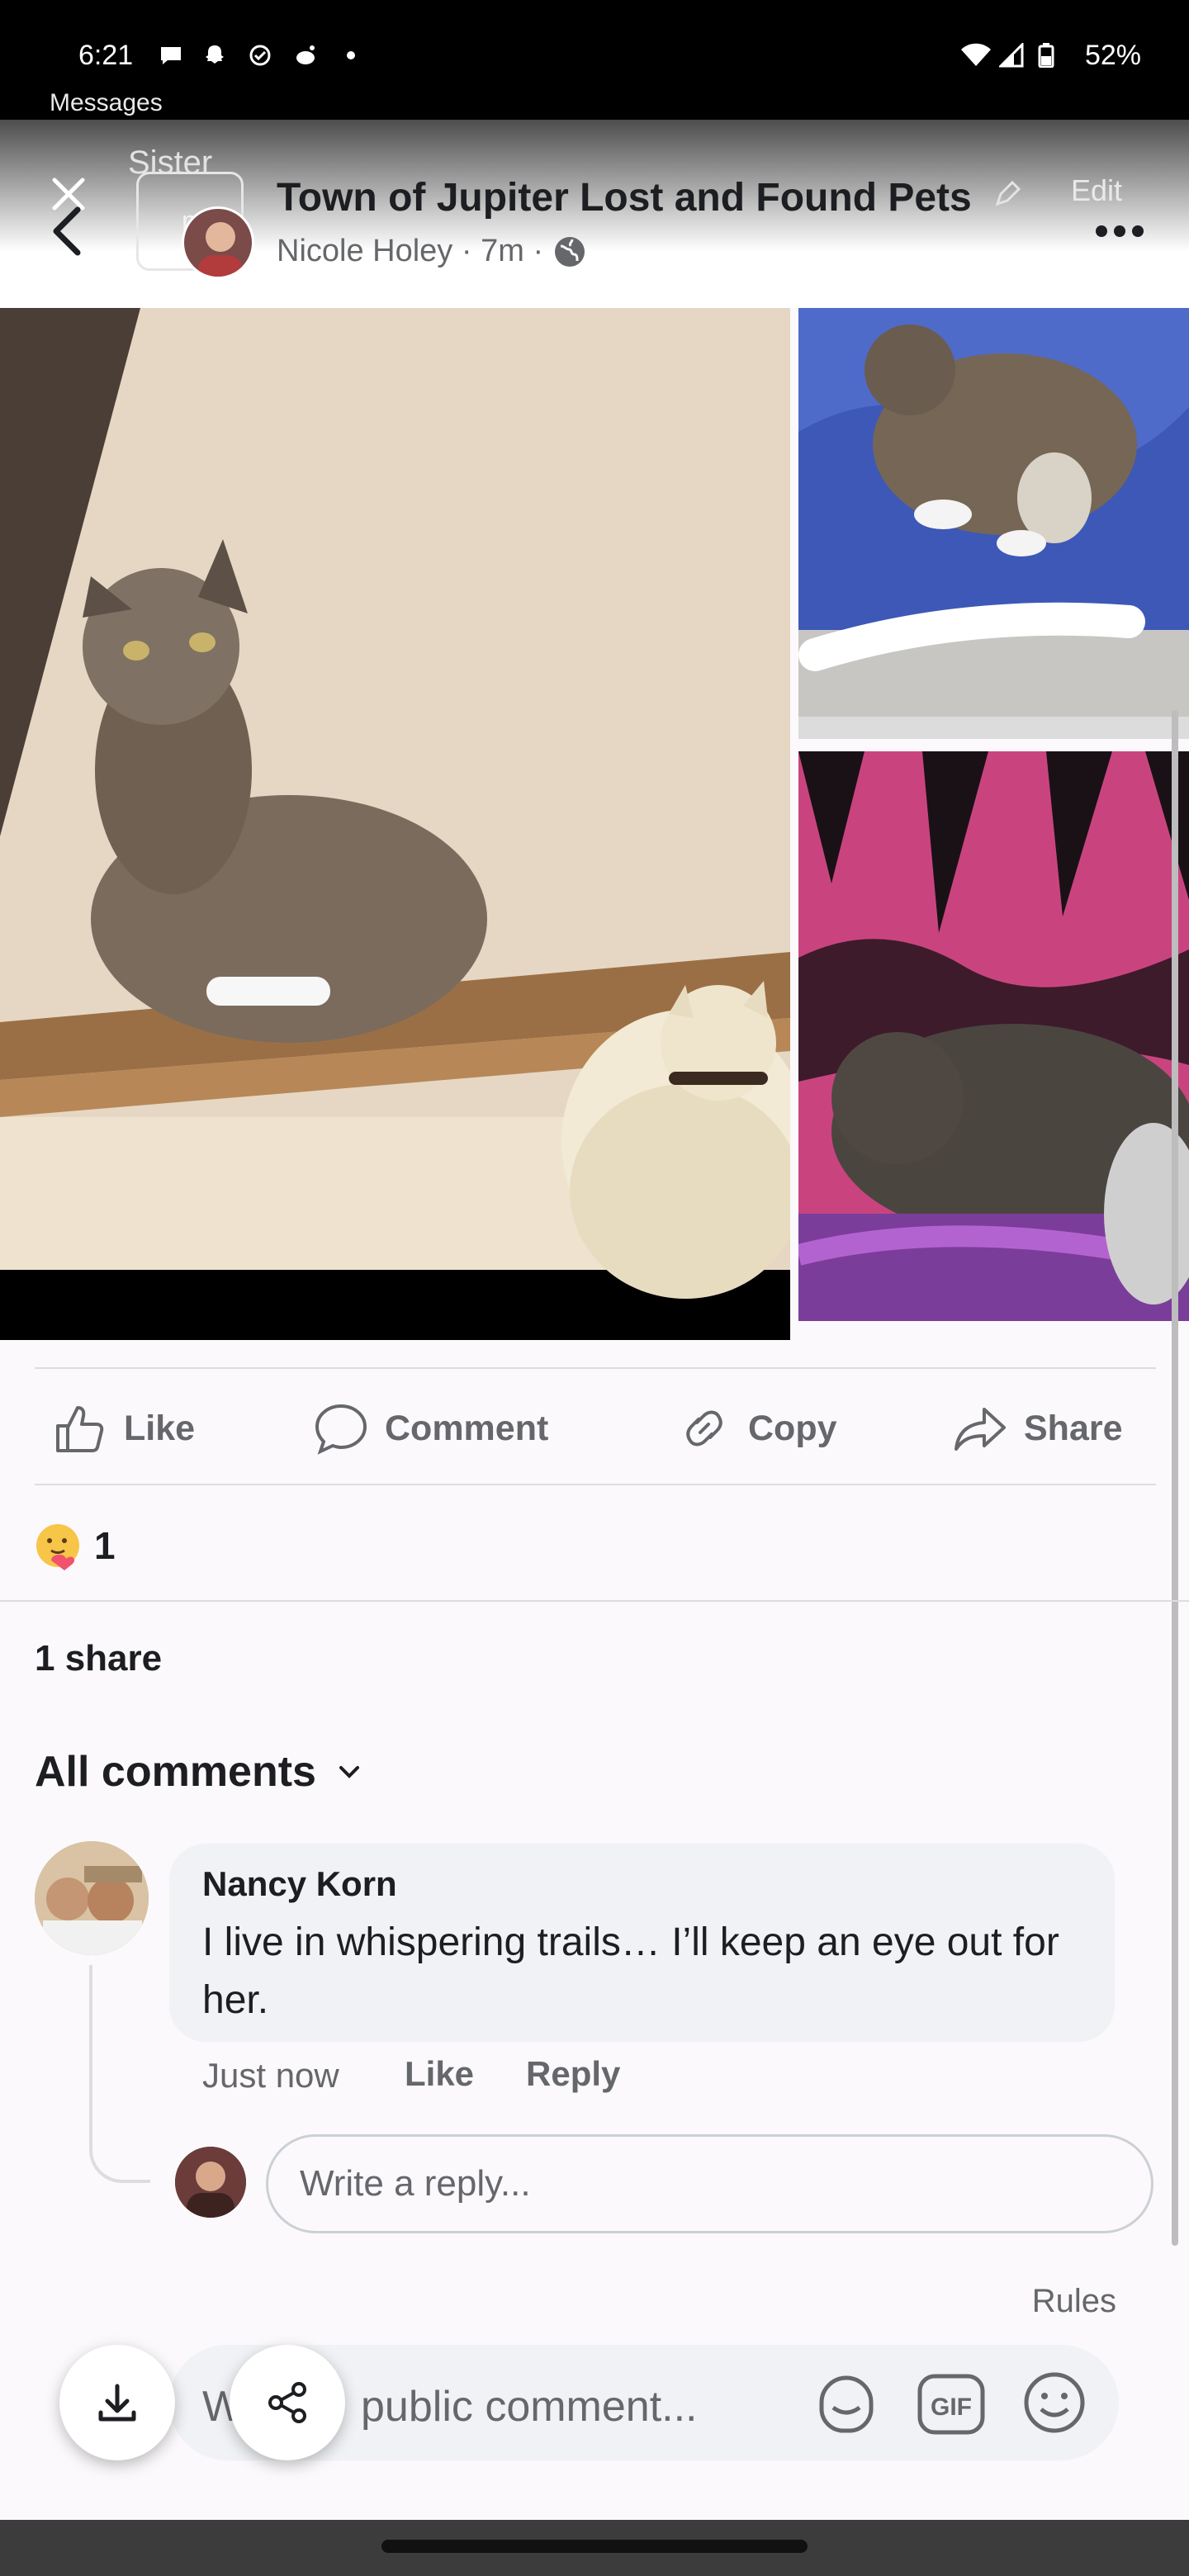 This screenshot has width=1189, height=2576. Describe the element at coordinates (951, 2407) in the screenshot. I see `svg-text: GIF` at that location.